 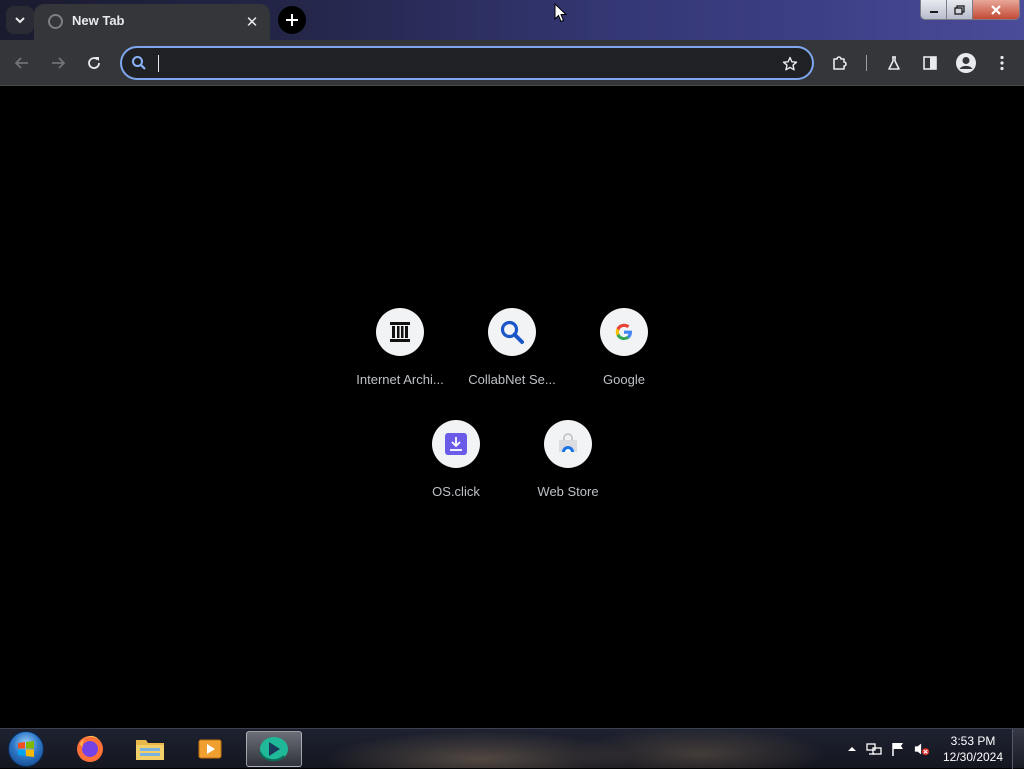 I want to click on tray-volume, so click(x=922, y=749).